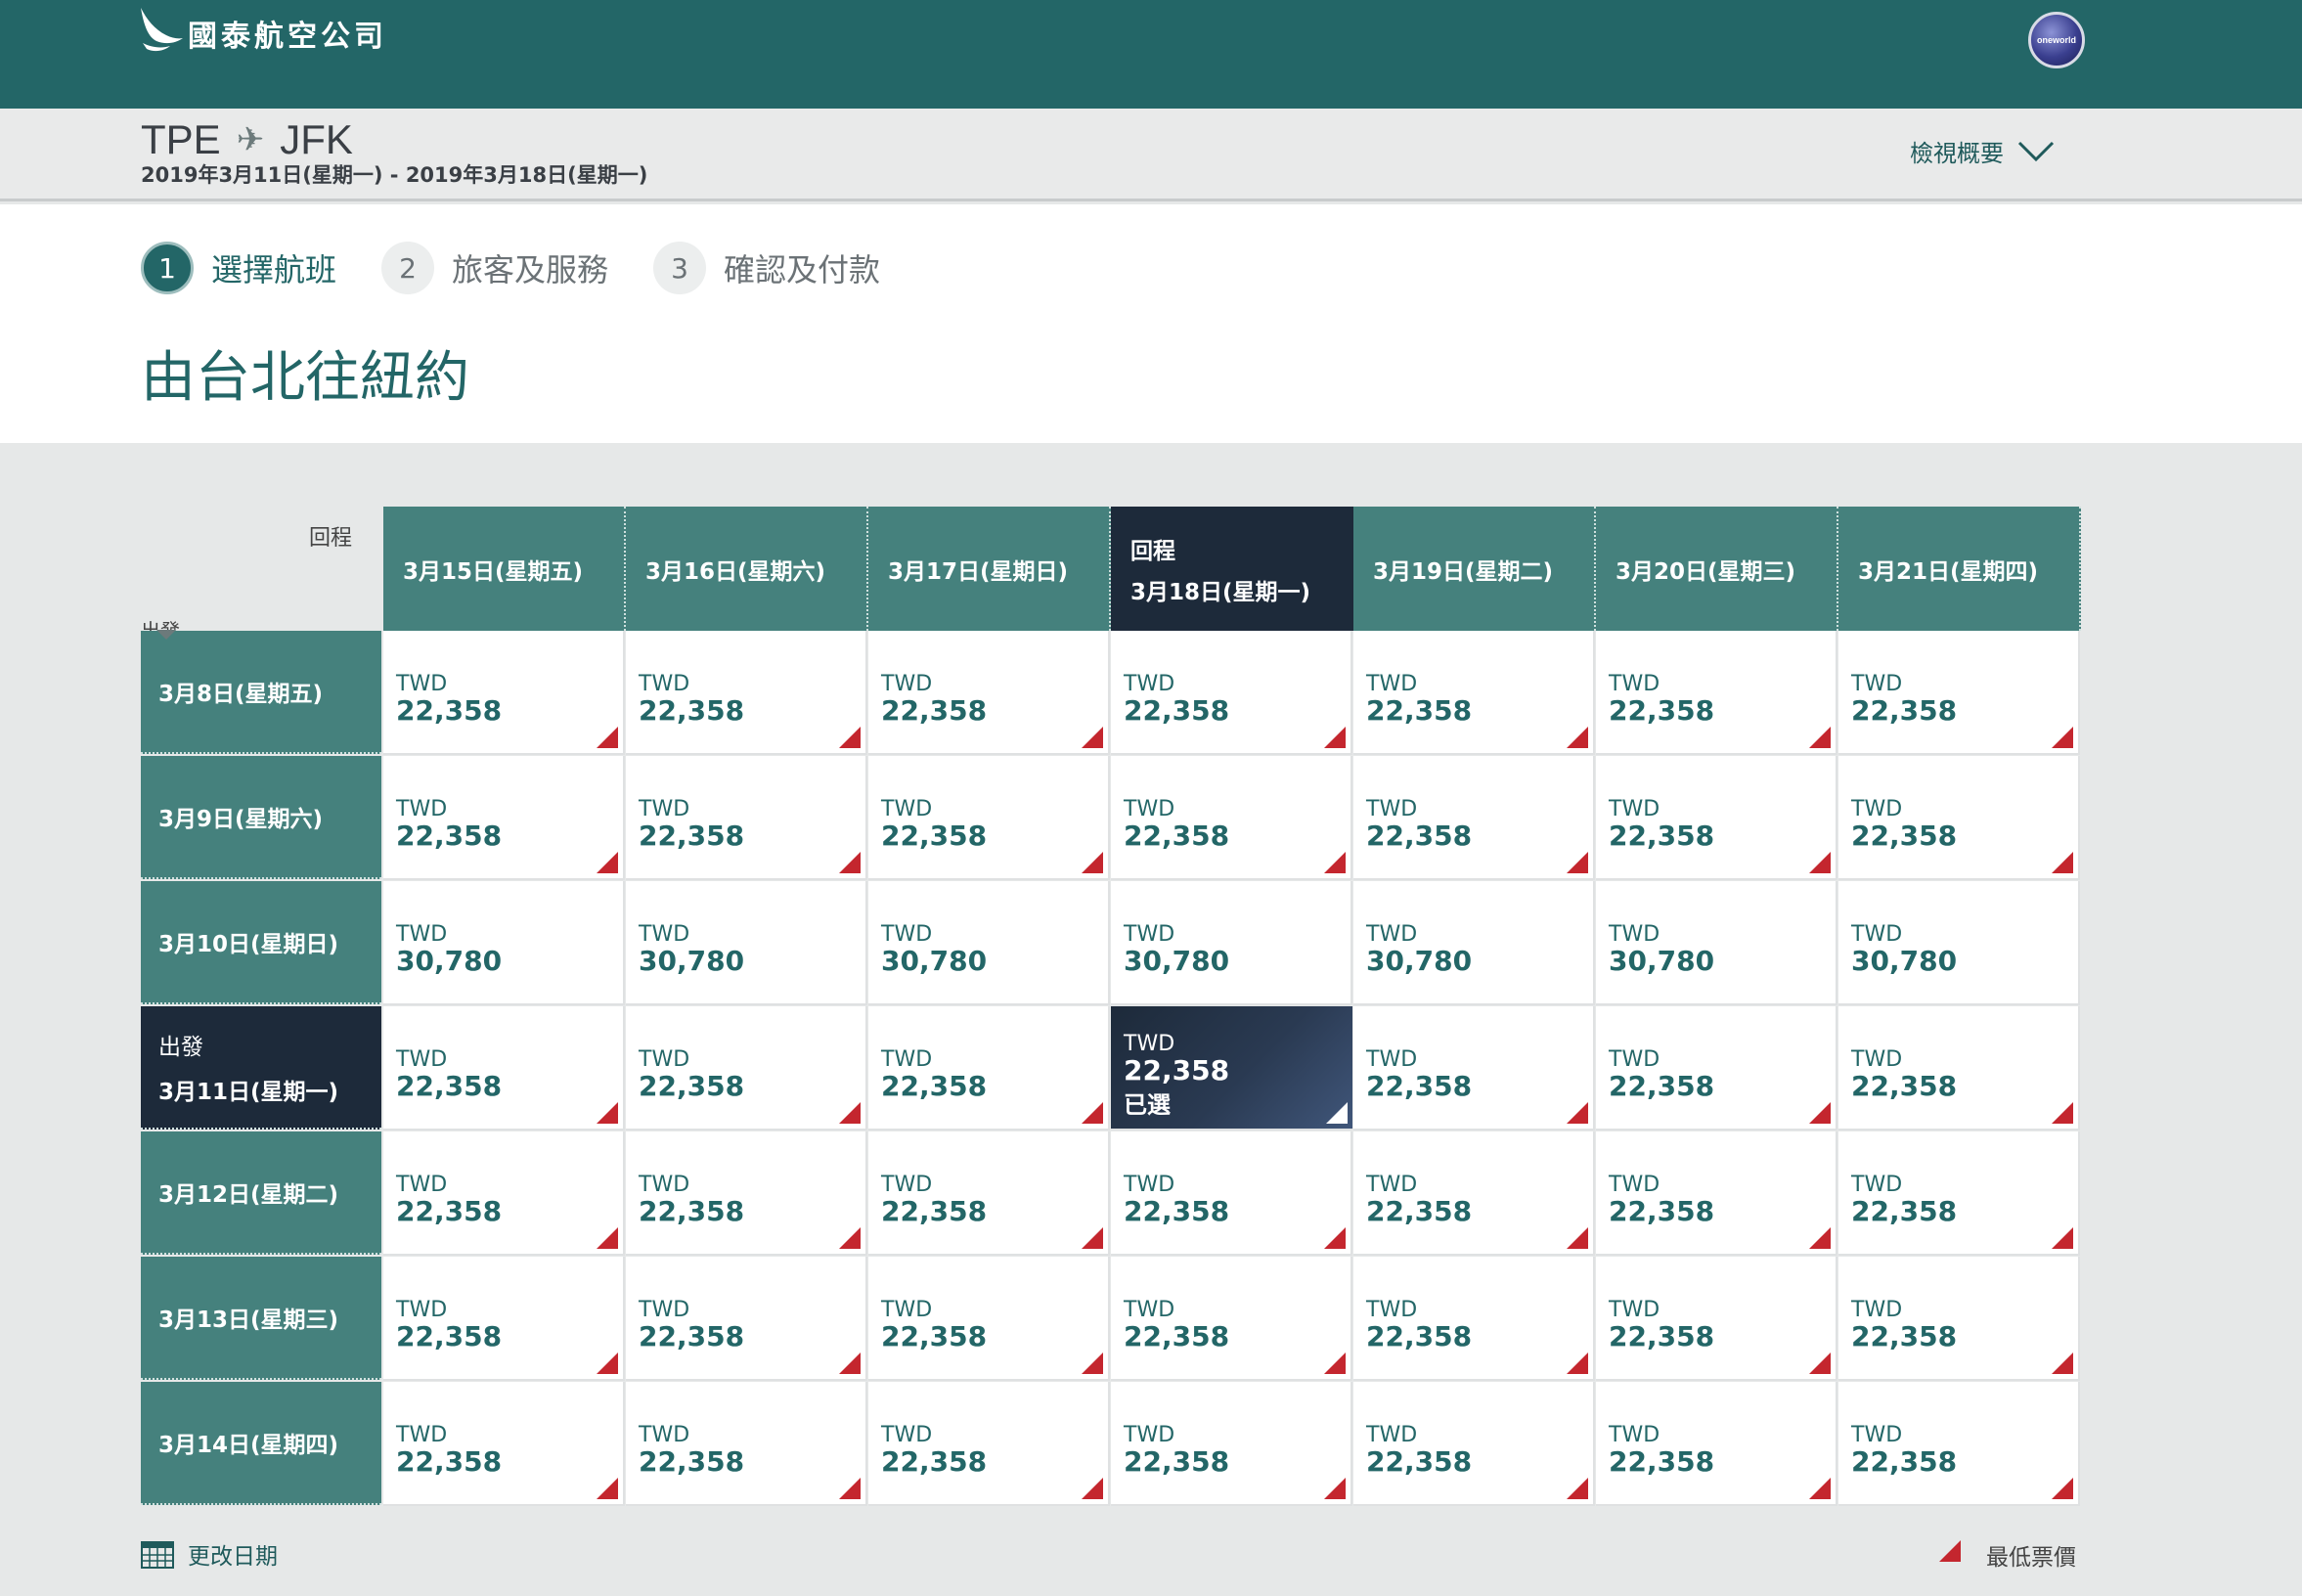 This screenshot has height=1596, width=2302. I want to click on depart-date-header: 3月8日(星期五), so click(261, 692).